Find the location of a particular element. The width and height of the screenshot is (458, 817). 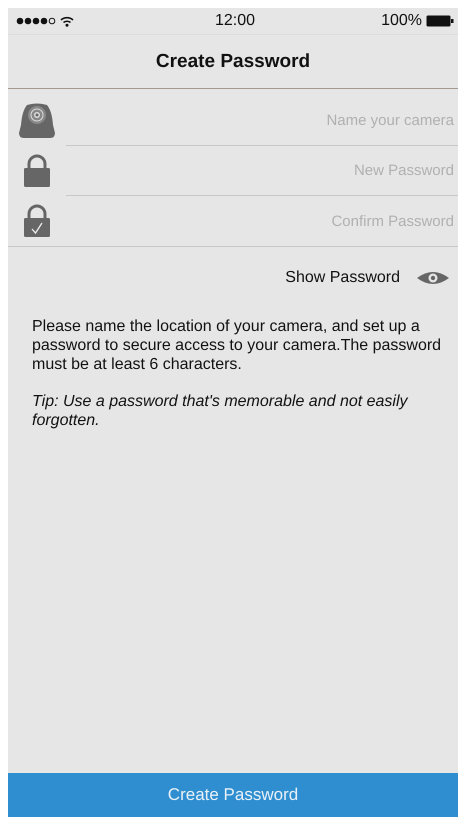

lock-check-icon is located at coordinates (37, 221).